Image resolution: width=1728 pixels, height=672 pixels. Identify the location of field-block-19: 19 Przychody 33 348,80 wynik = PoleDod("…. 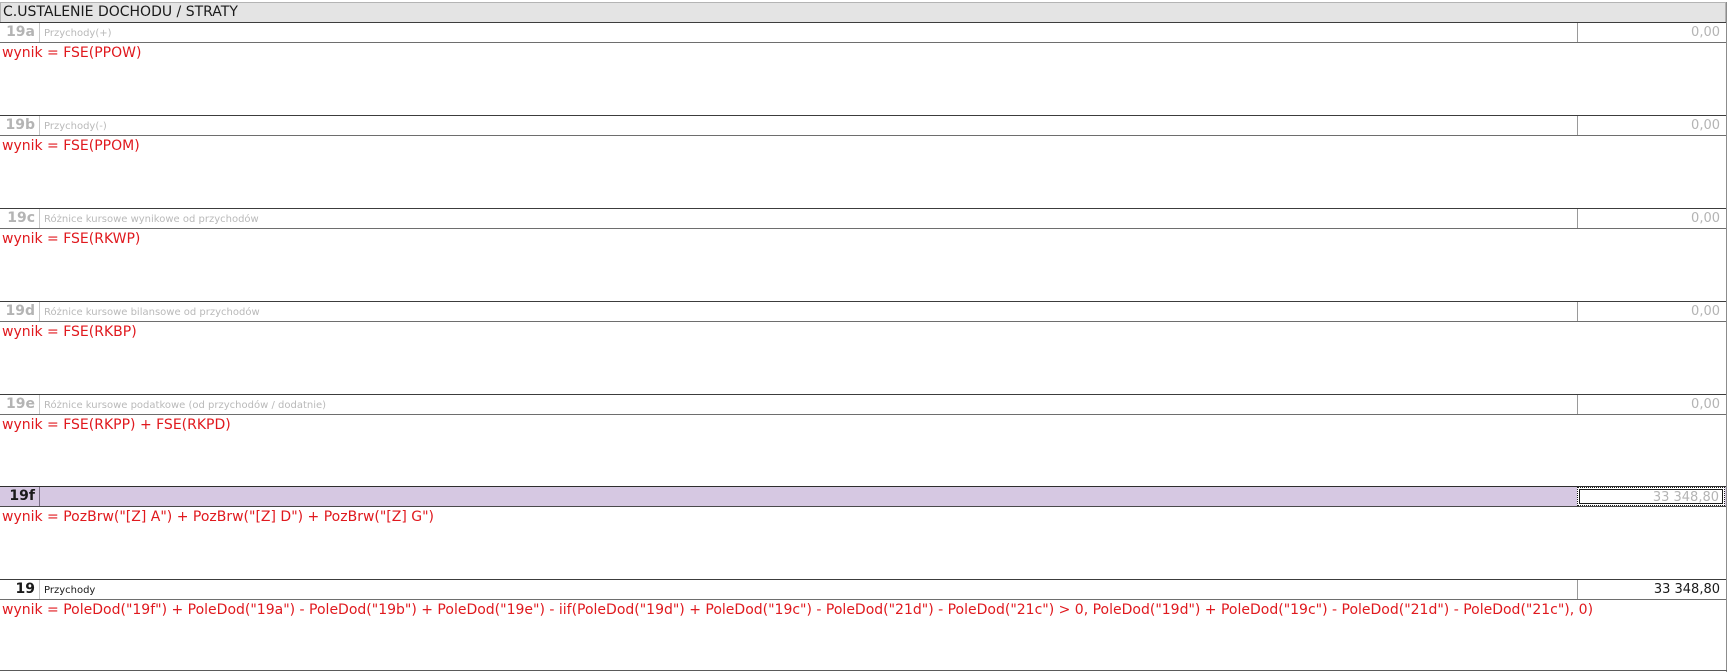
(863, 625).